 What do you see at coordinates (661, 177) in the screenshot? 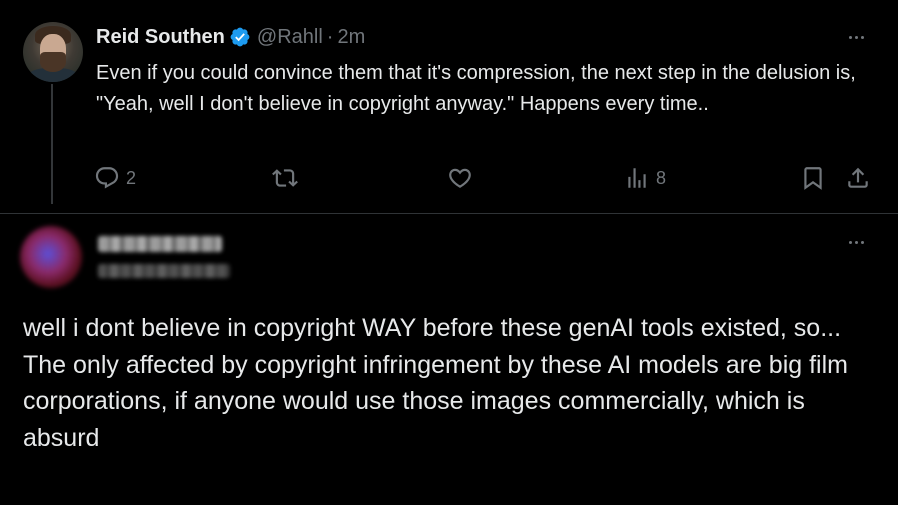
I see `views-count: 8` at bounding box center [661, 177].